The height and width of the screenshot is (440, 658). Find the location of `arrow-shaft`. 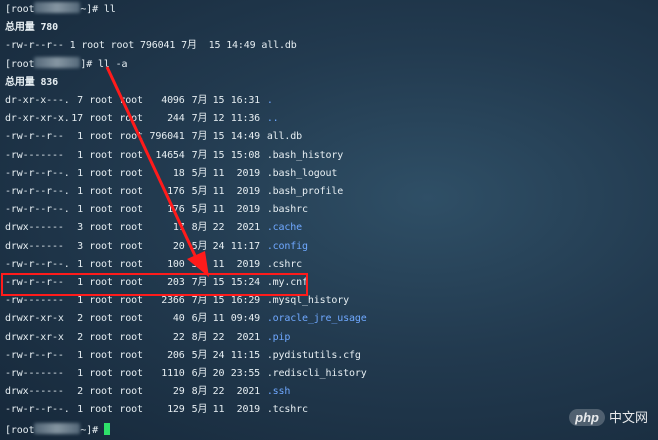

arrow-shaft is located at coordinates (152, 164).